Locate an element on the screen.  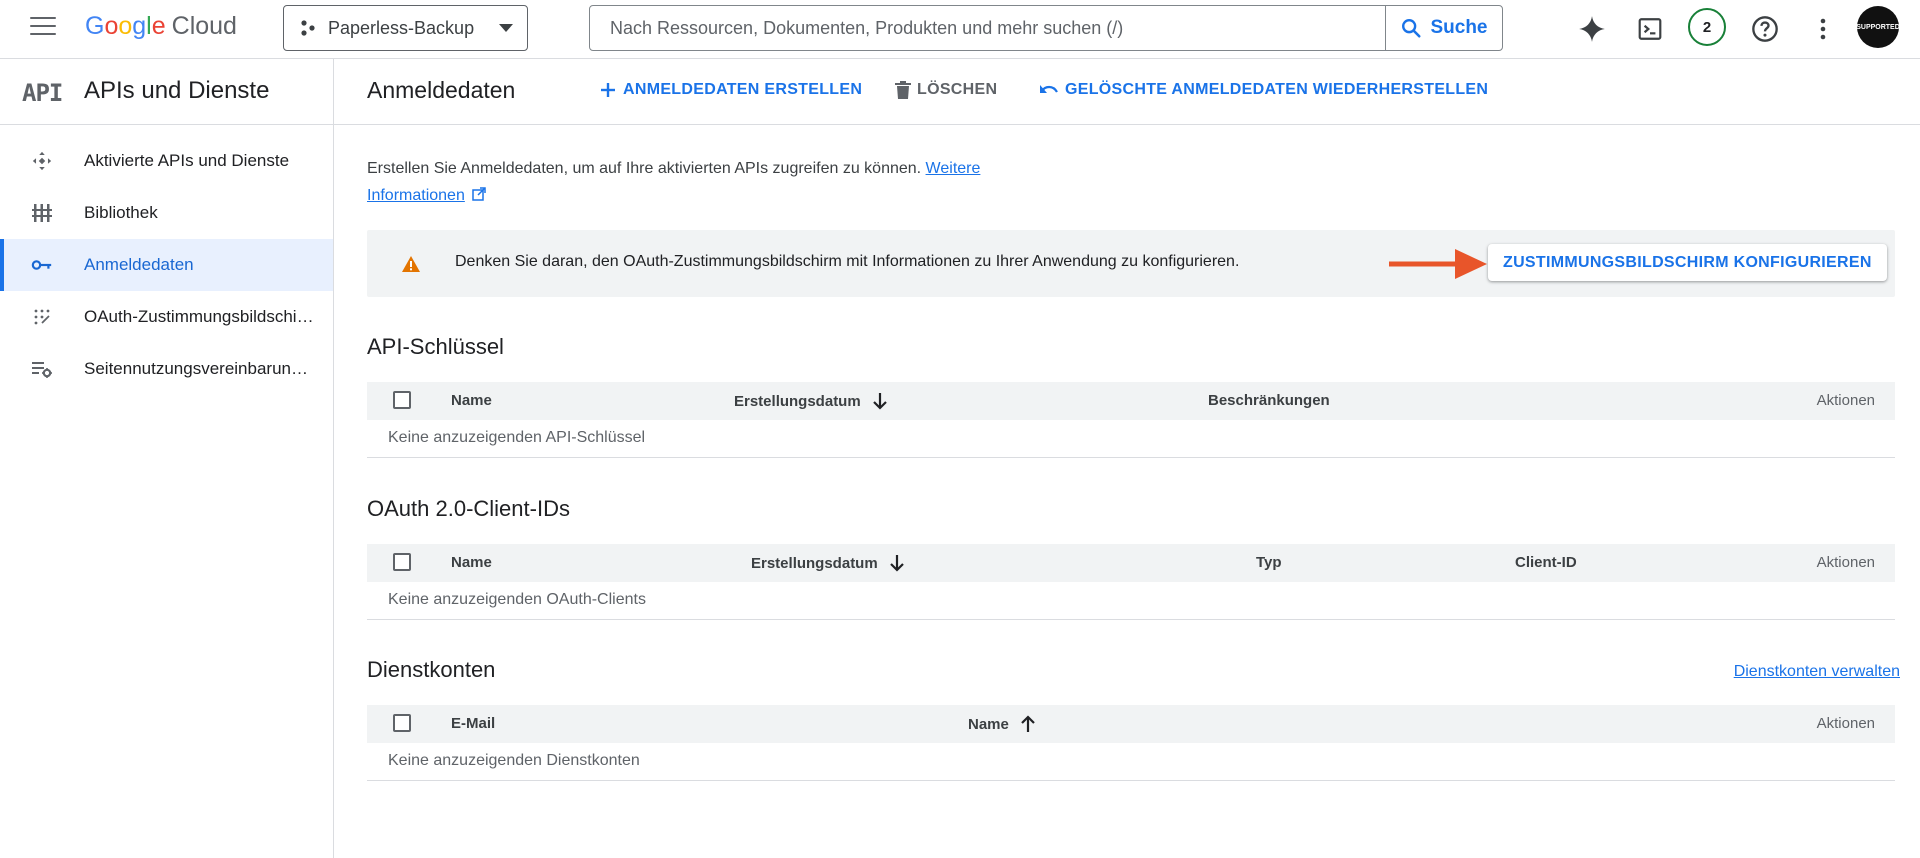
learn-more-link-cont: Informationen is located at coordinates (416, 195).